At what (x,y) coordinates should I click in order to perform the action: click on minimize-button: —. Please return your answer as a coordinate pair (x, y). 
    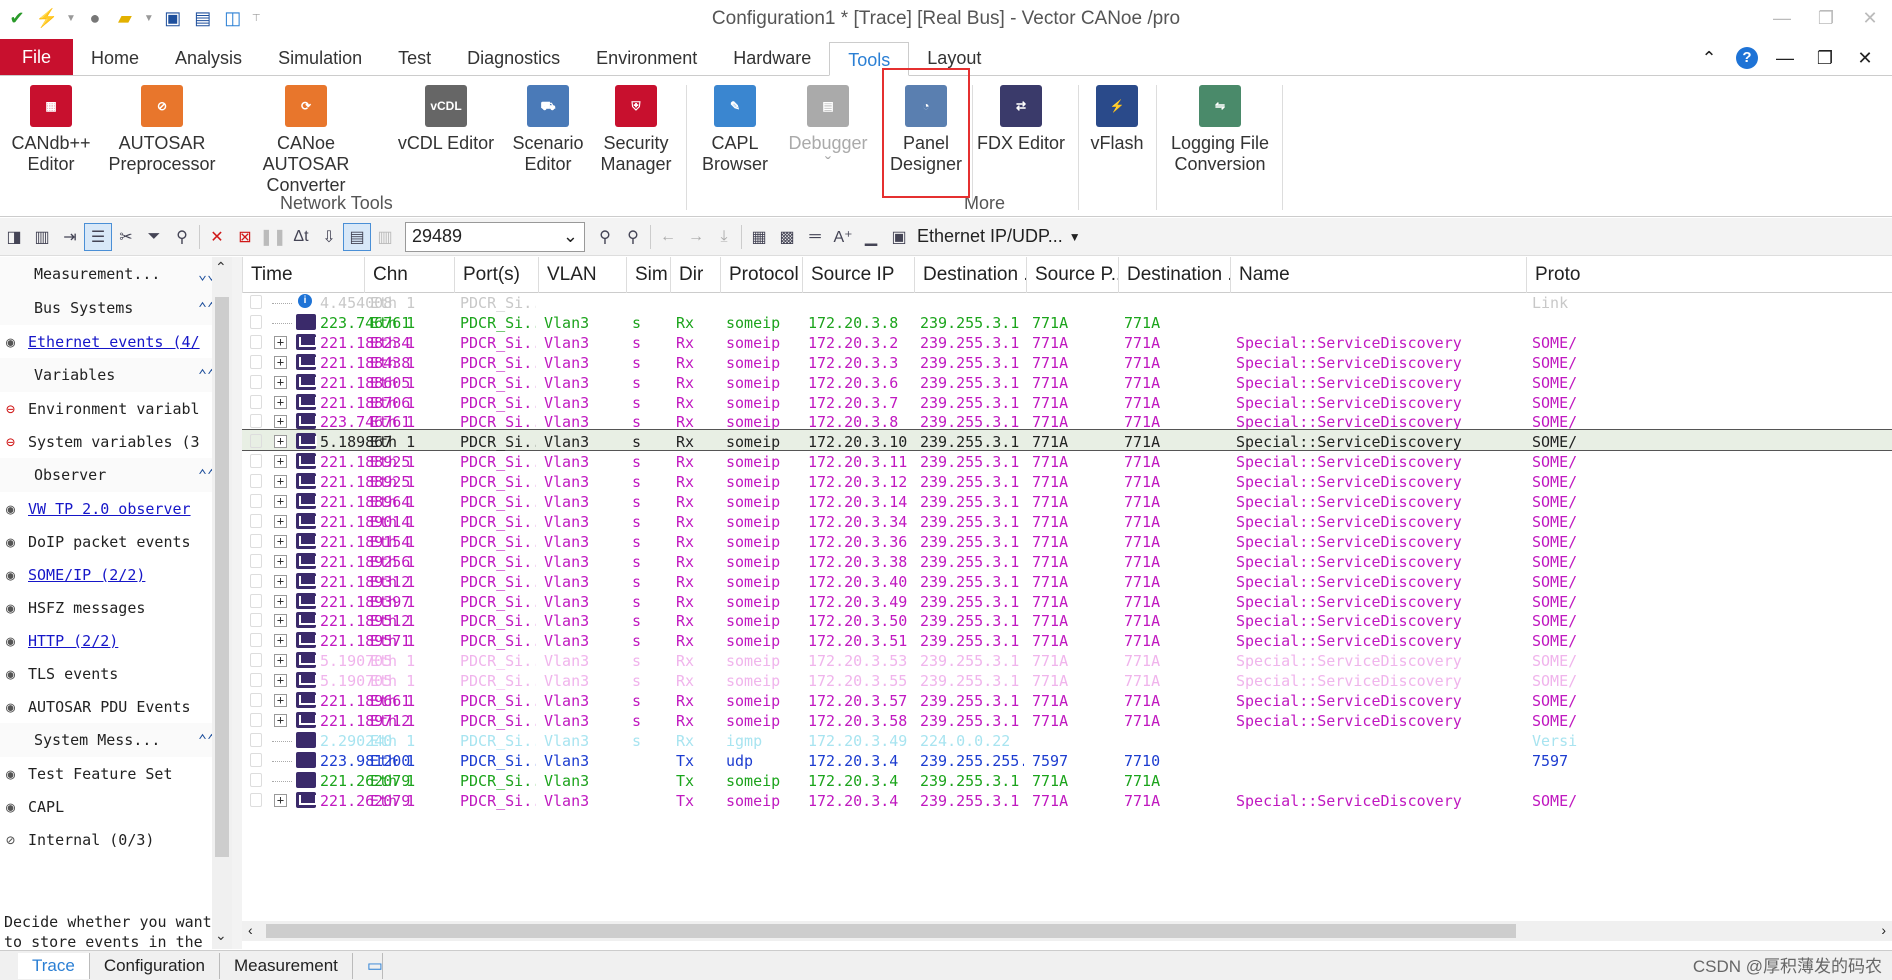
    Looking at the image, I should click on (1782, 18).